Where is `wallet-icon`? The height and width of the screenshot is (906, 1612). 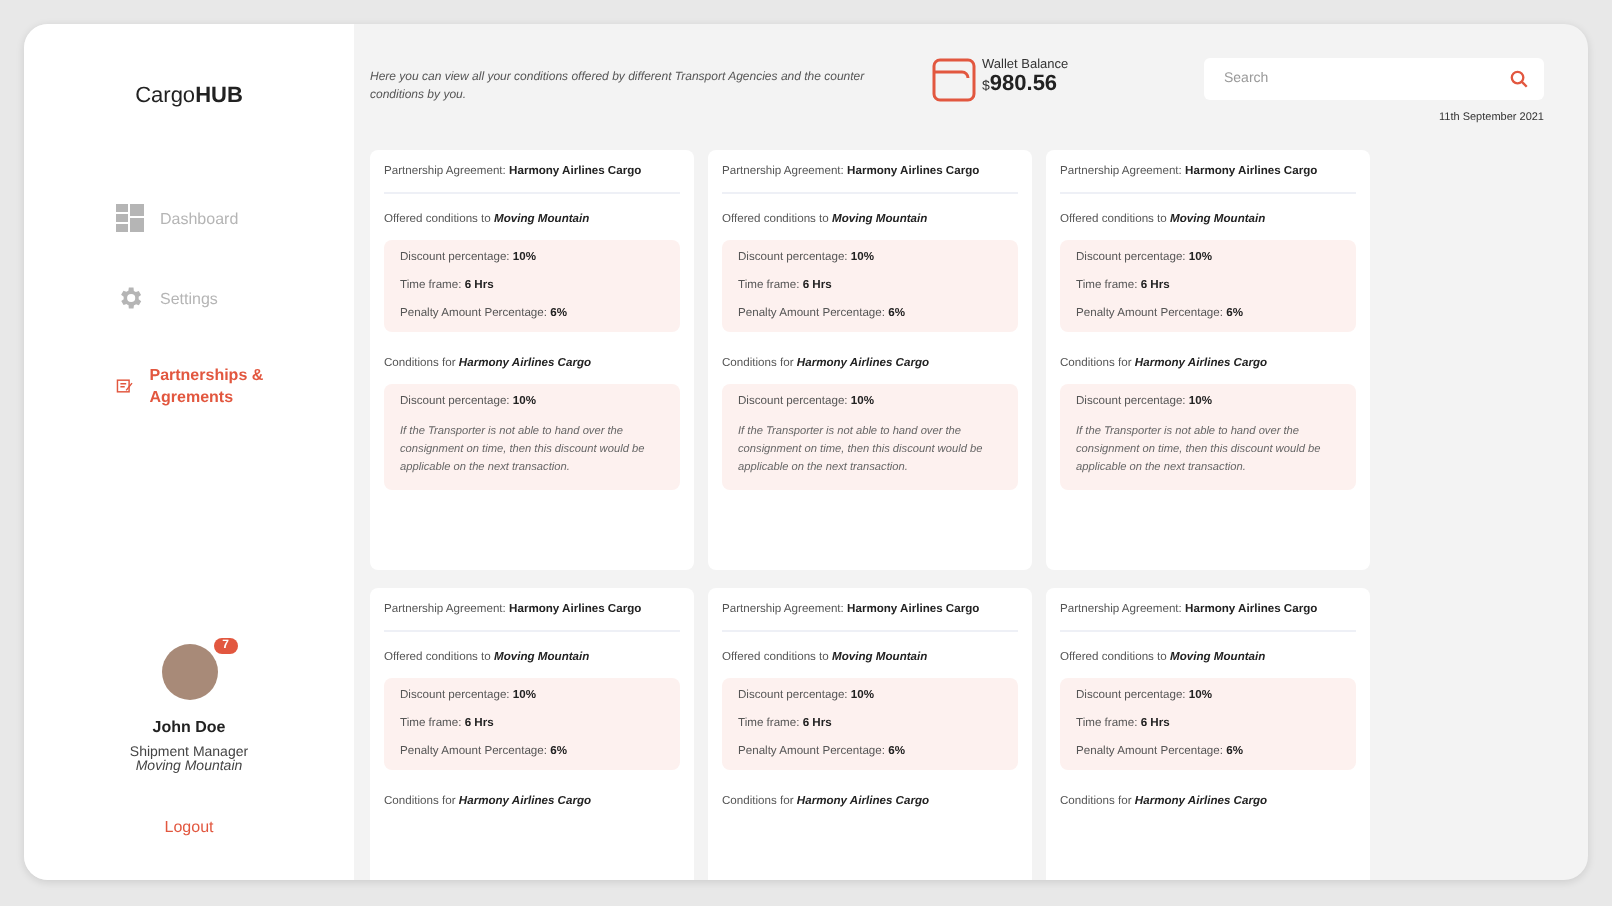
wallet-icon is located at coordinates (954, 80).